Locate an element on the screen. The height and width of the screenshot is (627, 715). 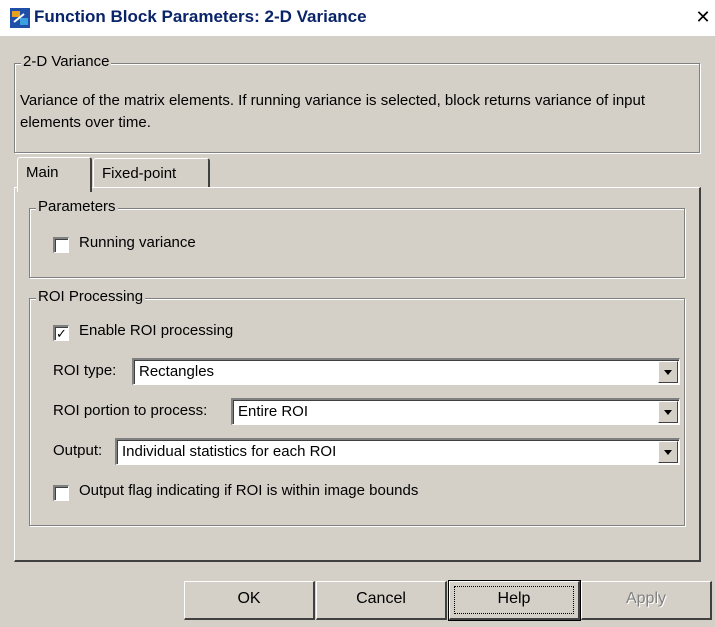
enable-roi-label: Enable ROI processing is located at coordinates (156, 330).